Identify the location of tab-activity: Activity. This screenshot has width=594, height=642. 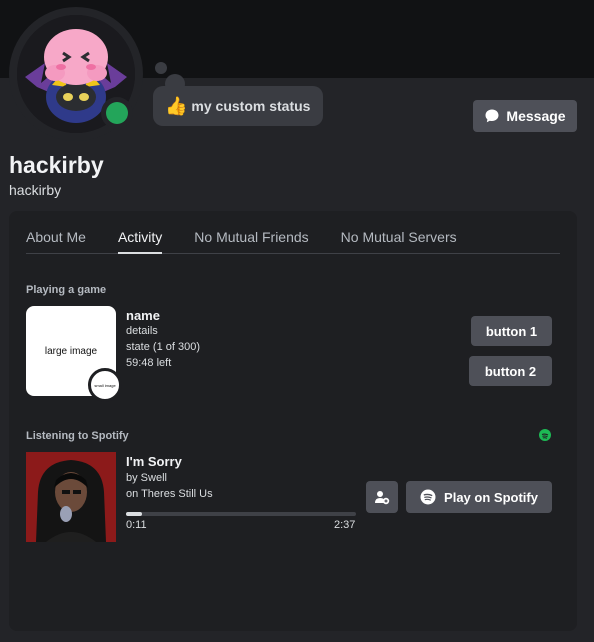
(140, 241).